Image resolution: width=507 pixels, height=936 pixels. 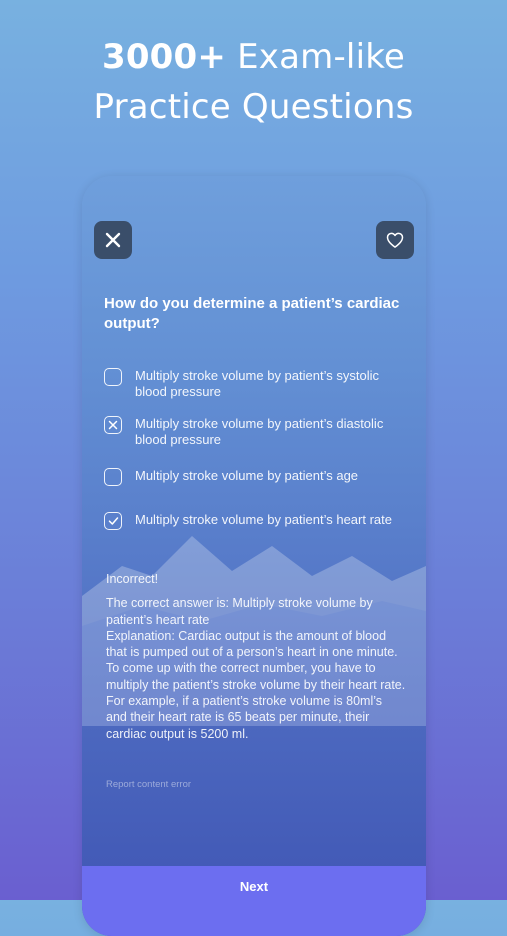 What do you see at coordinates (254, 886) in the screenshot?
I see `next-button-label: Next` at bounding box center [254, 886].